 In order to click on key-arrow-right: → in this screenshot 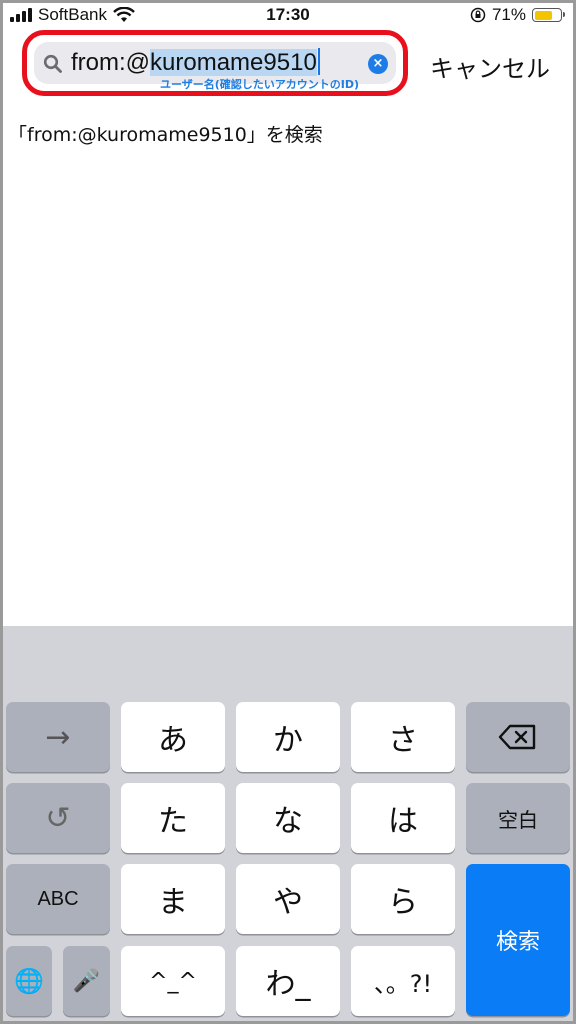, I will do `click(58, 737)`.